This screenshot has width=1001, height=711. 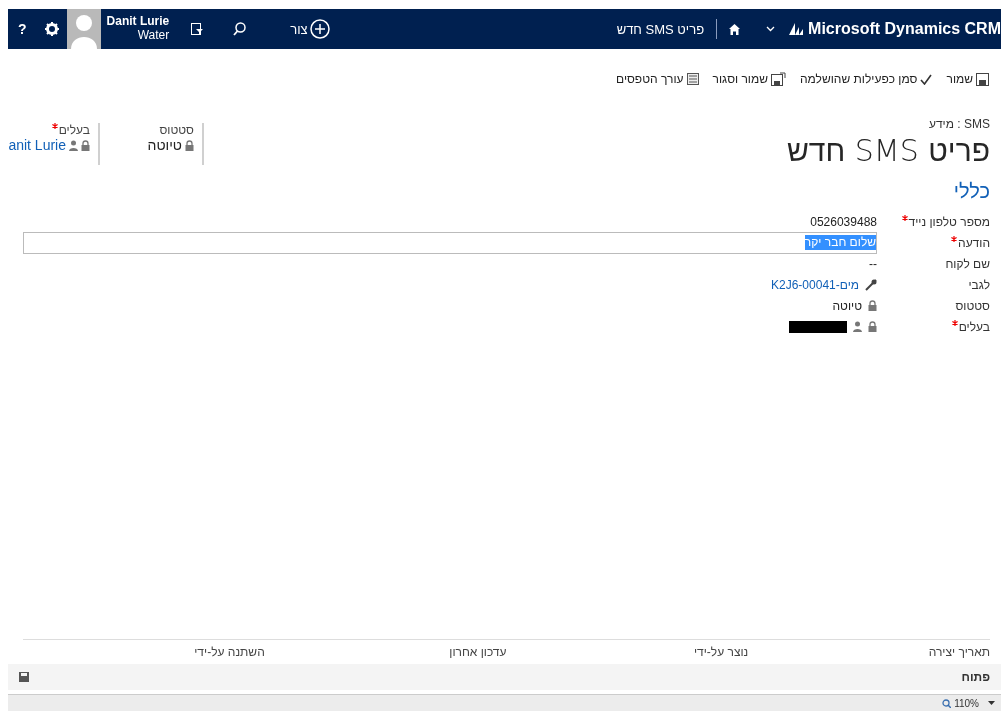 What do you see at coordinates (778, 79) in the screenshot?
I see `save-close-icon` at bounding box center [778, 79].